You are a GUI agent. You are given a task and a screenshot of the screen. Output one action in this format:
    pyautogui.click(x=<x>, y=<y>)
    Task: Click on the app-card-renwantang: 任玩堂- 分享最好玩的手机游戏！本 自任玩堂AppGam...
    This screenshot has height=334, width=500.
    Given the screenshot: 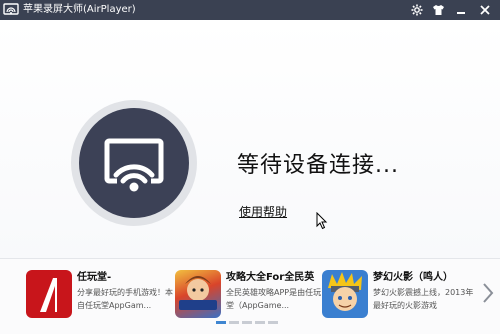 What is the action you would take?
    pyautogui.click(x=101, y=295)
    